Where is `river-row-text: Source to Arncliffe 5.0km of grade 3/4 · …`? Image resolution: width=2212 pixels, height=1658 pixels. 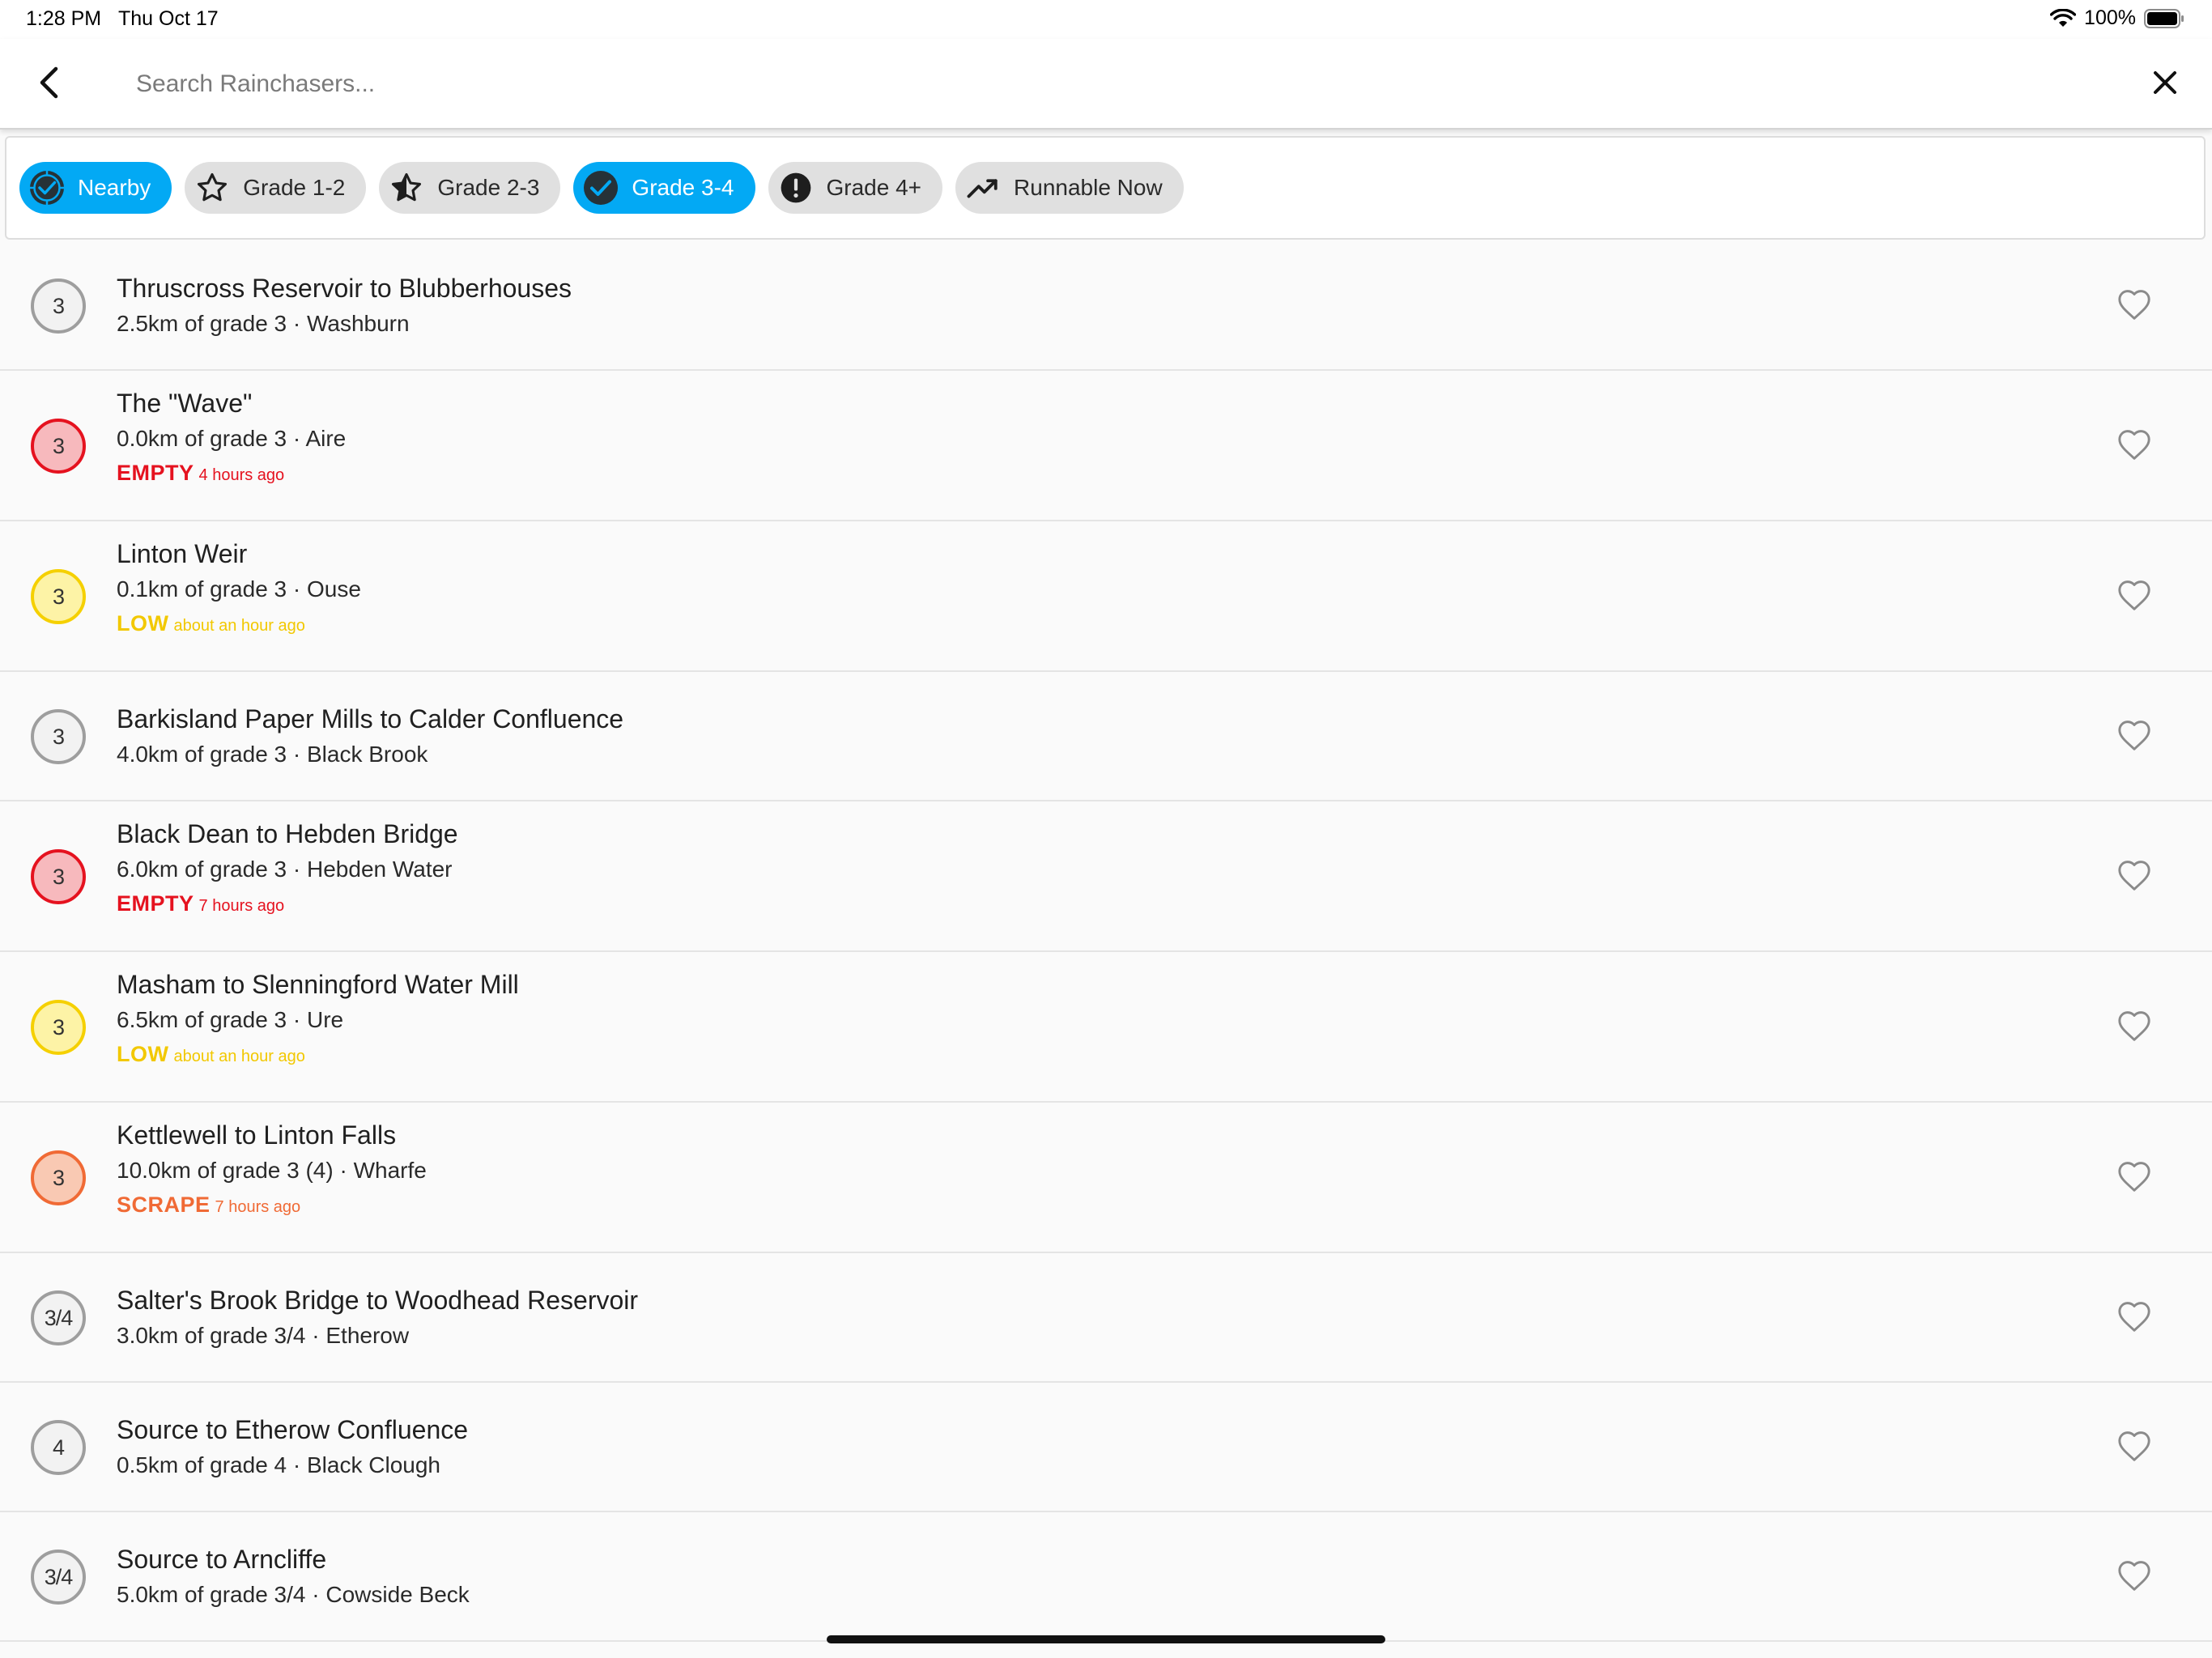
river-row-text: Source to Arncliffe 5.0km of grade 3/4 · … is located at coordinates (293, 1577).